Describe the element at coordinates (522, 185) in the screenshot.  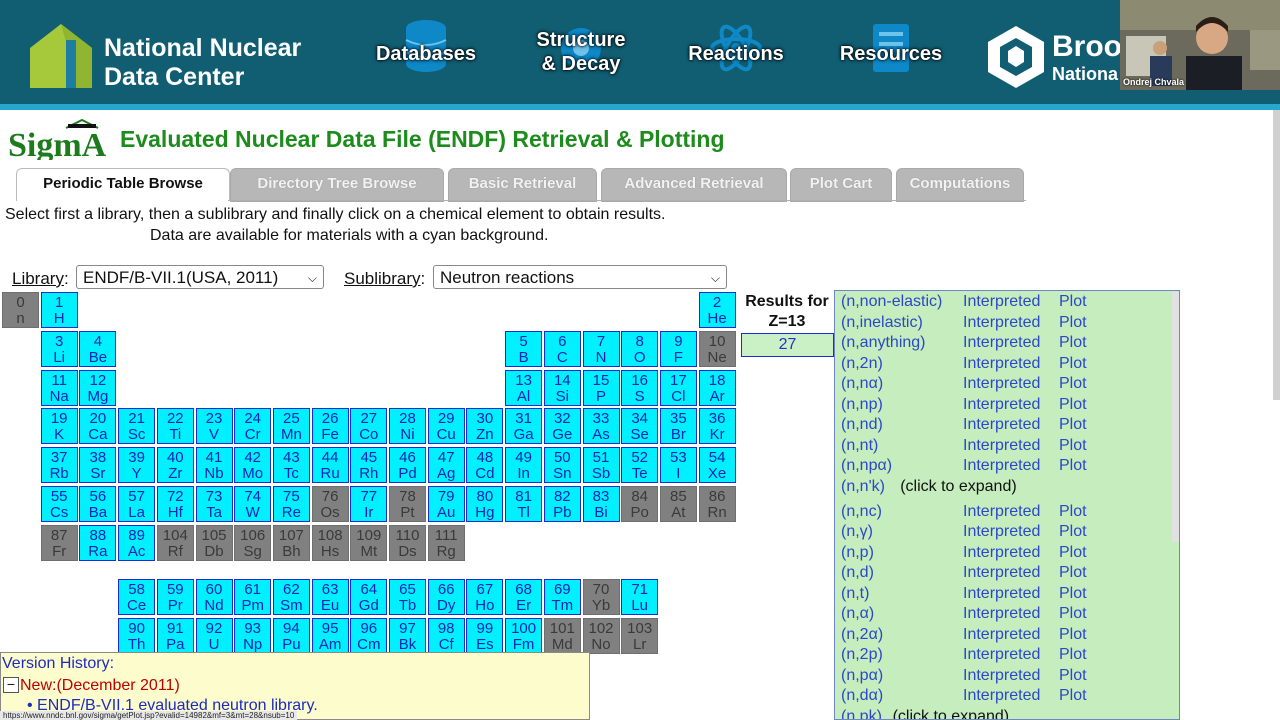
I see `tab-basic-retrieval: Basic Retrieval` at that location.